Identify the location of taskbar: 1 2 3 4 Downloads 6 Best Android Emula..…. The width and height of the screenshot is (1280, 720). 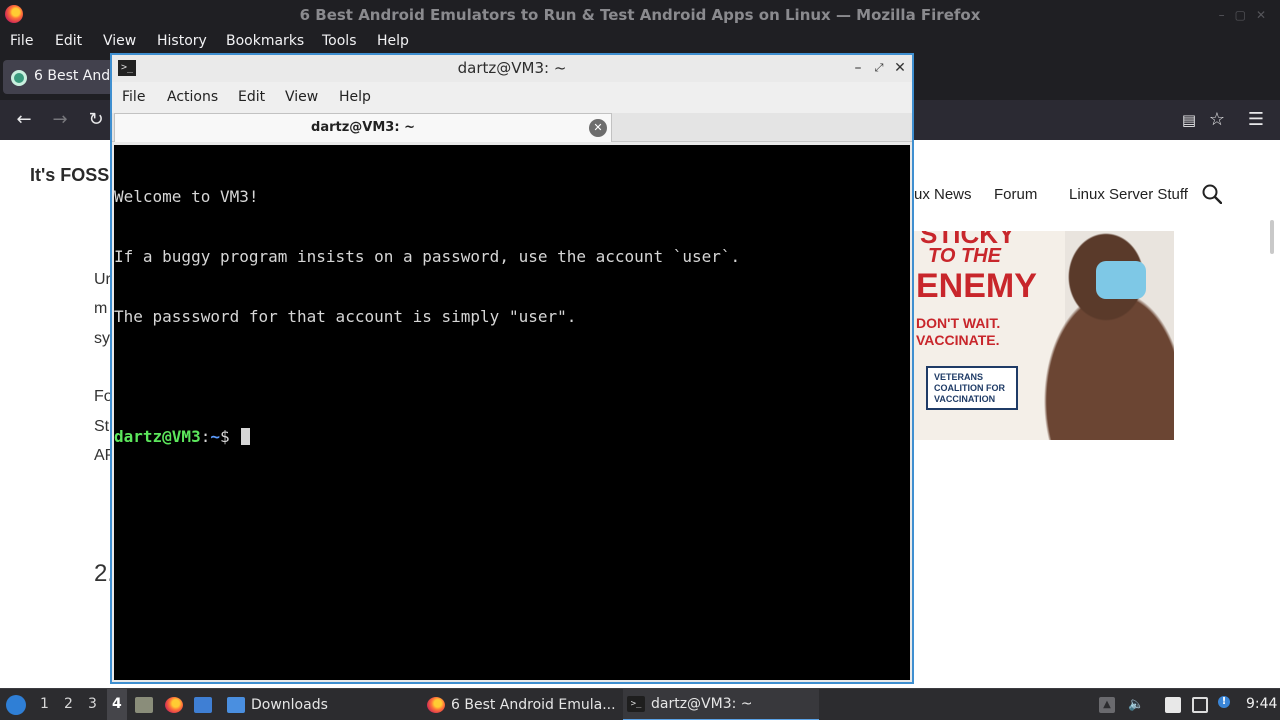
(640, 704).